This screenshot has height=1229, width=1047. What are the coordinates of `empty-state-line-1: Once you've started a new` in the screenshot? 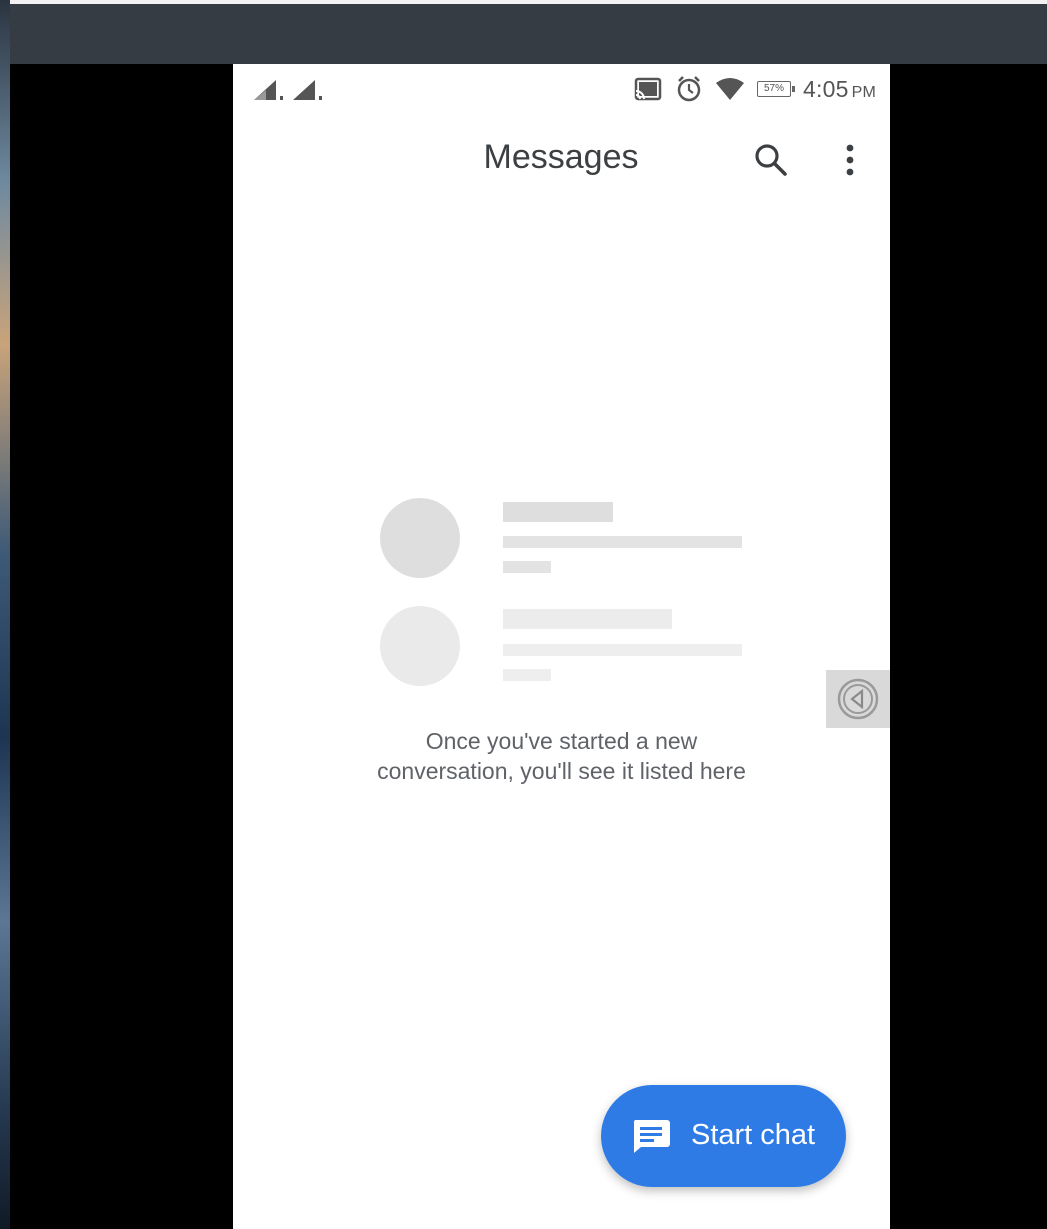 It's located at (561, 741).